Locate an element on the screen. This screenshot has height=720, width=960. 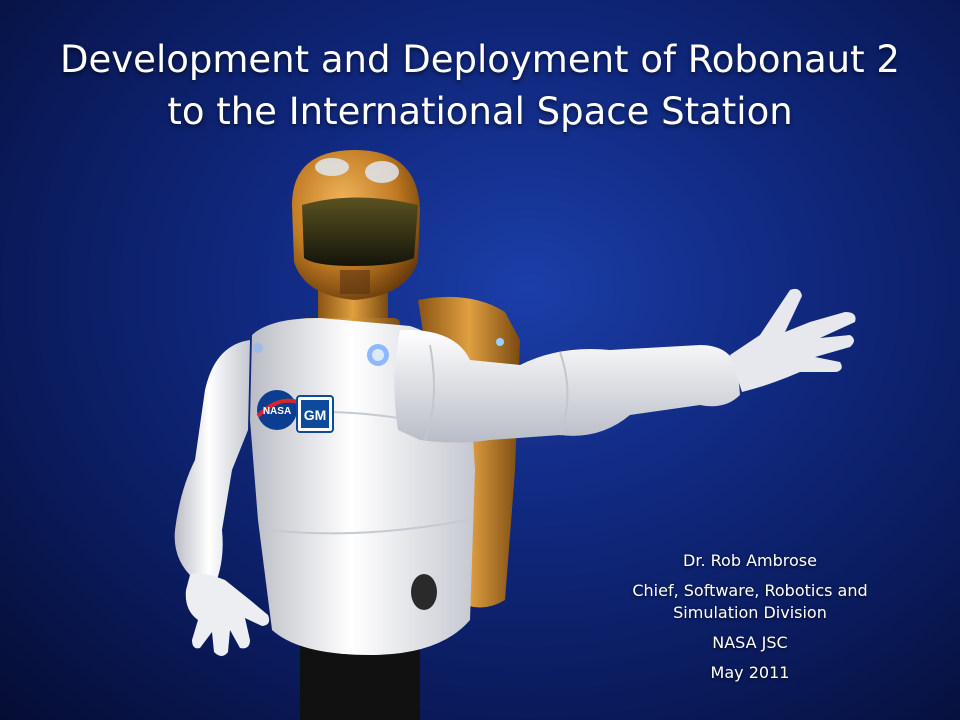
robot-left-hand is located at coordinates (227, 614).